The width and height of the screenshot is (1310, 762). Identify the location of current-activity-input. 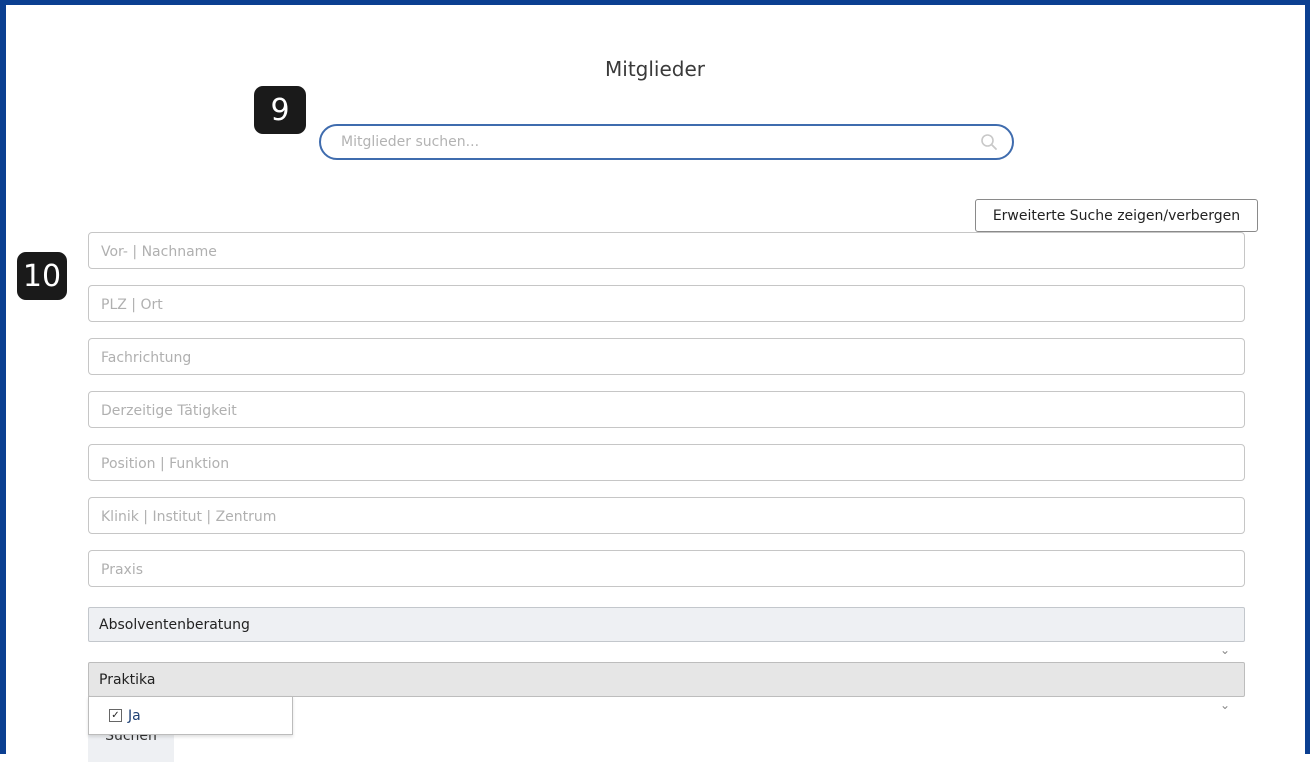
(668, 410).